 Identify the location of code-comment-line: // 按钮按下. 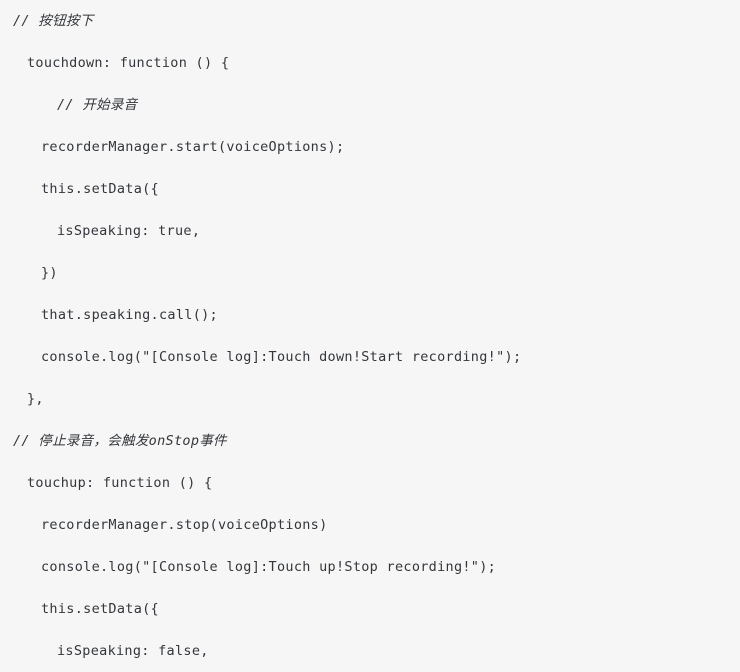
(53, 21).